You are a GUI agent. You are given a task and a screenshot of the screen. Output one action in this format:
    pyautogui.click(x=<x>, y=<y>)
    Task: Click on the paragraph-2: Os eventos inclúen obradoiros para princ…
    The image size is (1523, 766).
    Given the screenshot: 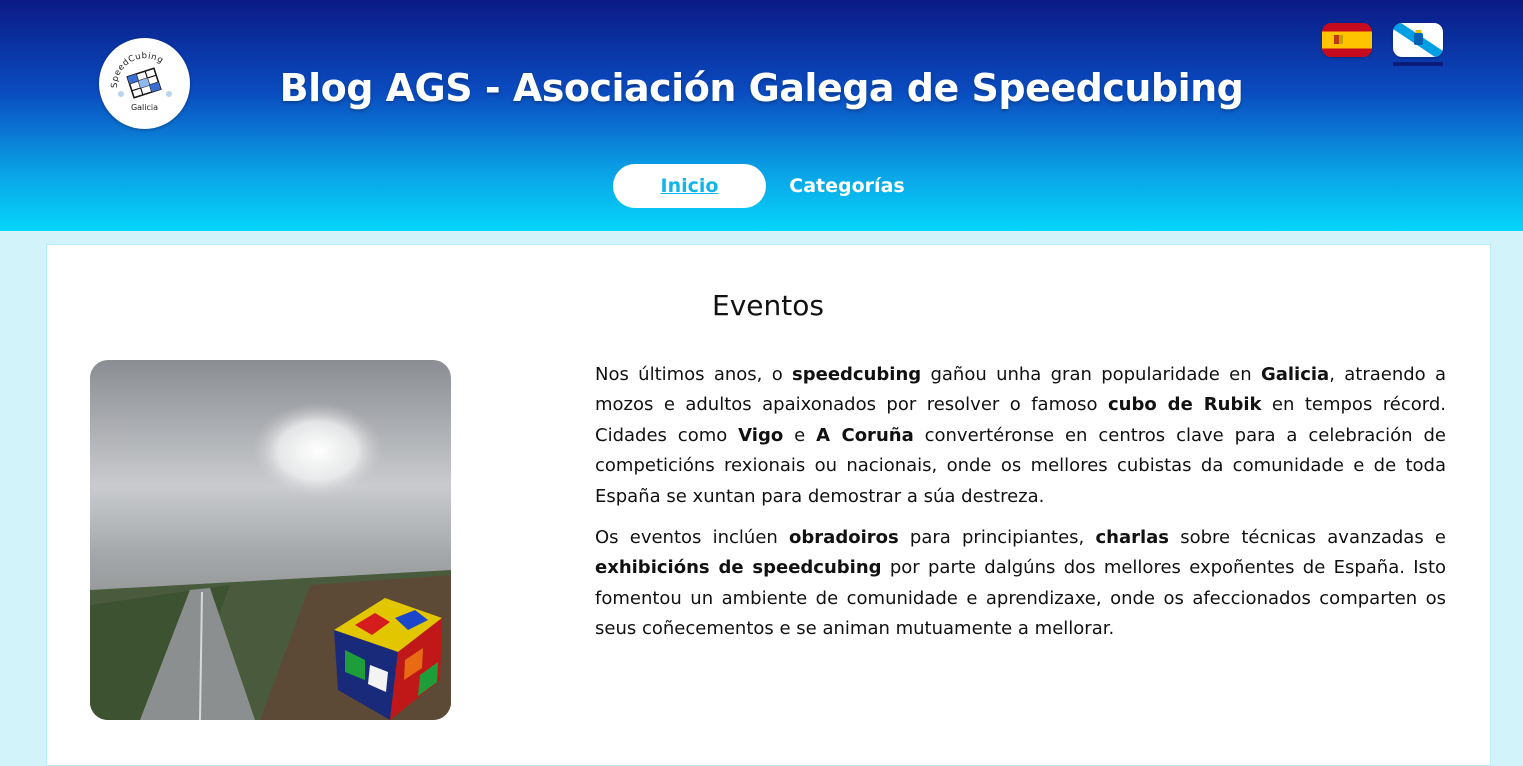 What is the action you would take?
    pyautogui.click(x=1021, y=583)
    